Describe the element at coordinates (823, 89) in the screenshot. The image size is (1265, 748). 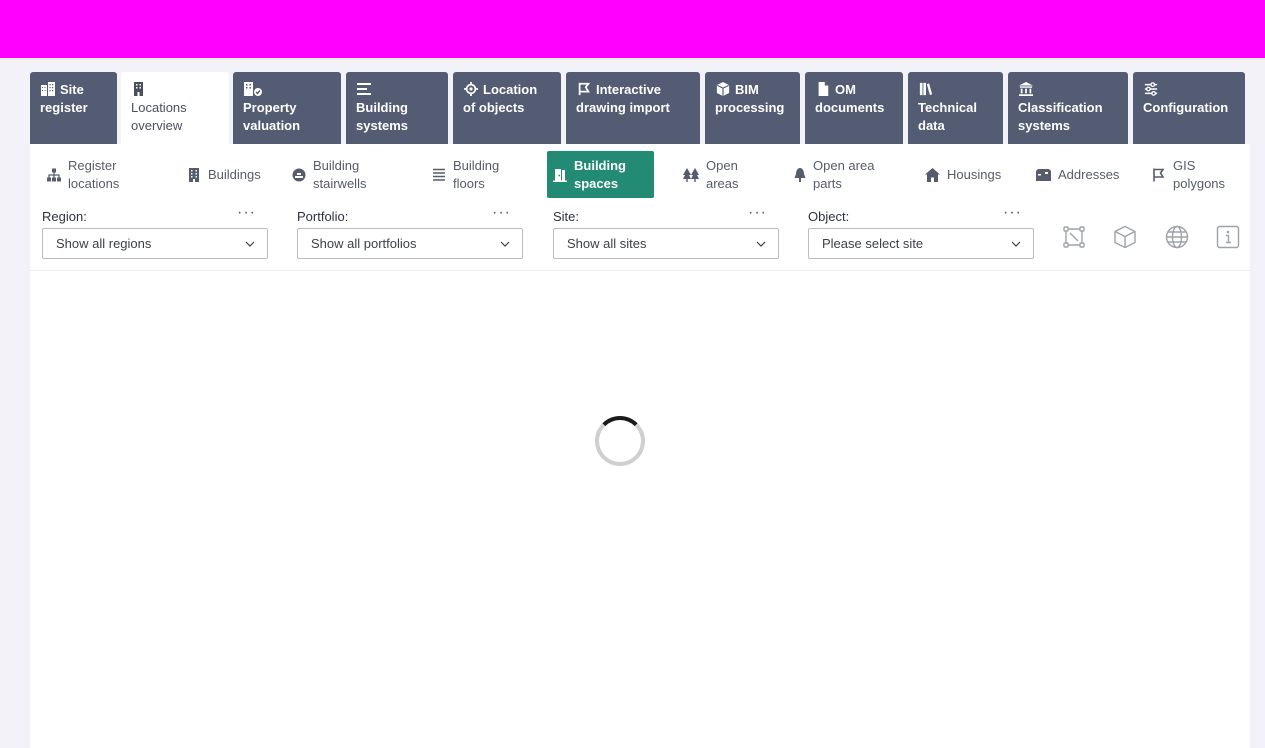
I see `document-icon` at that location.